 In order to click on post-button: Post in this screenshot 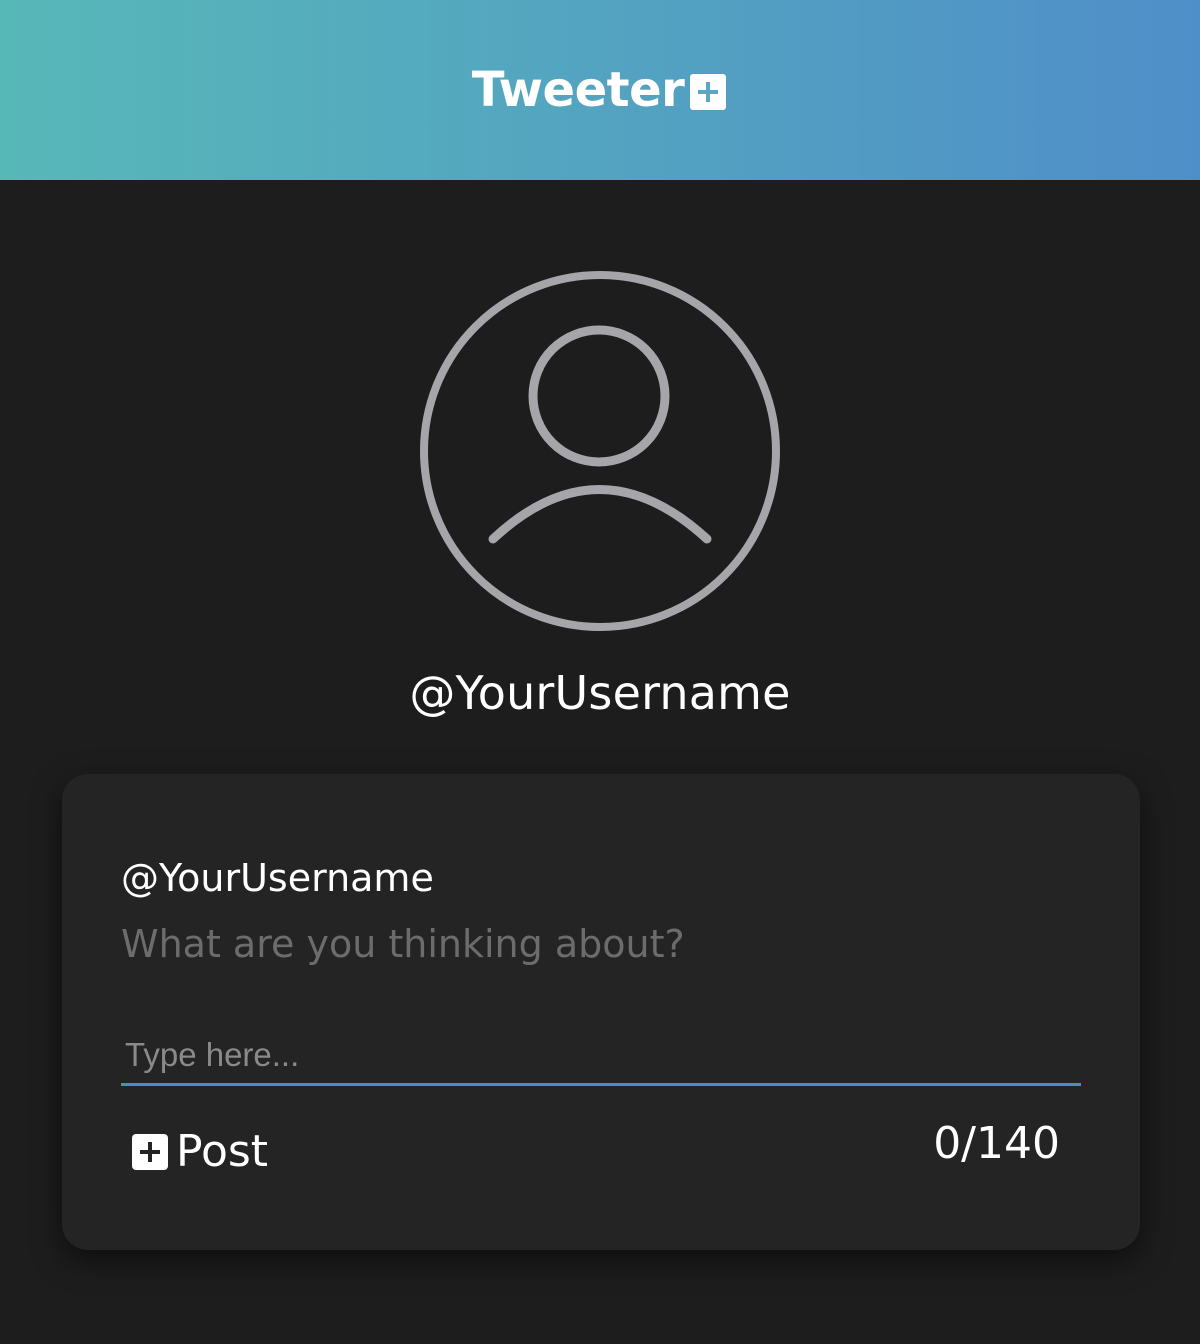, I will do `click(200, 1151)`.